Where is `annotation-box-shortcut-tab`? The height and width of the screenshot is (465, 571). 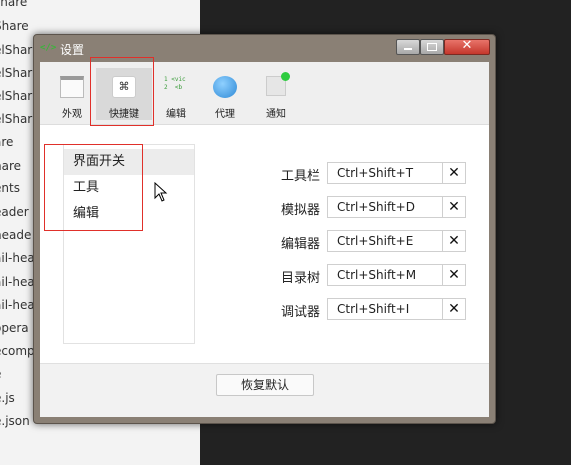 annotation-box-shortcut-tab is located at coordinates (122, 91).